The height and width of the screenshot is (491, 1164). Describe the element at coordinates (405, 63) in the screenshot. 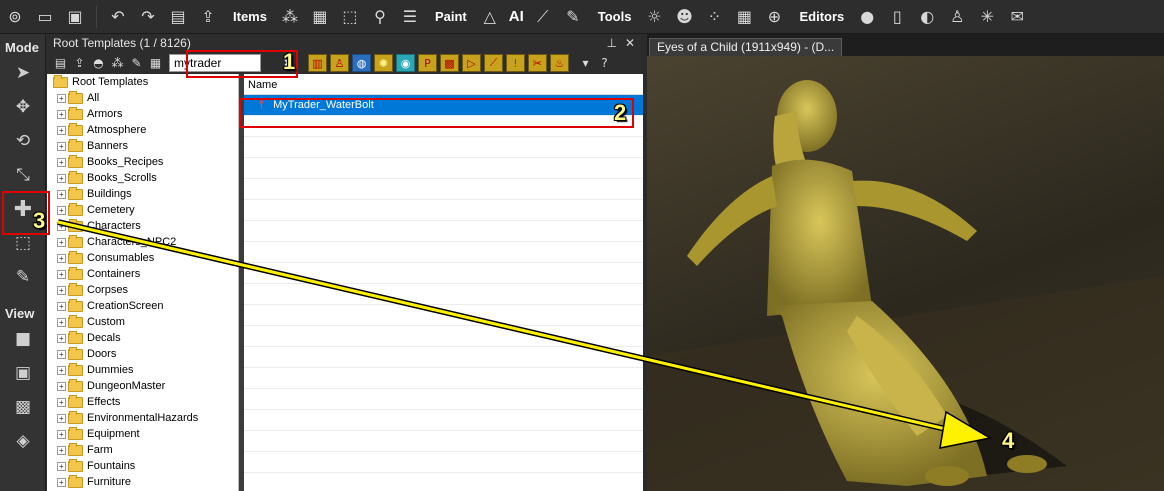

I see `trigger-filter-icon: ◉` at that location.